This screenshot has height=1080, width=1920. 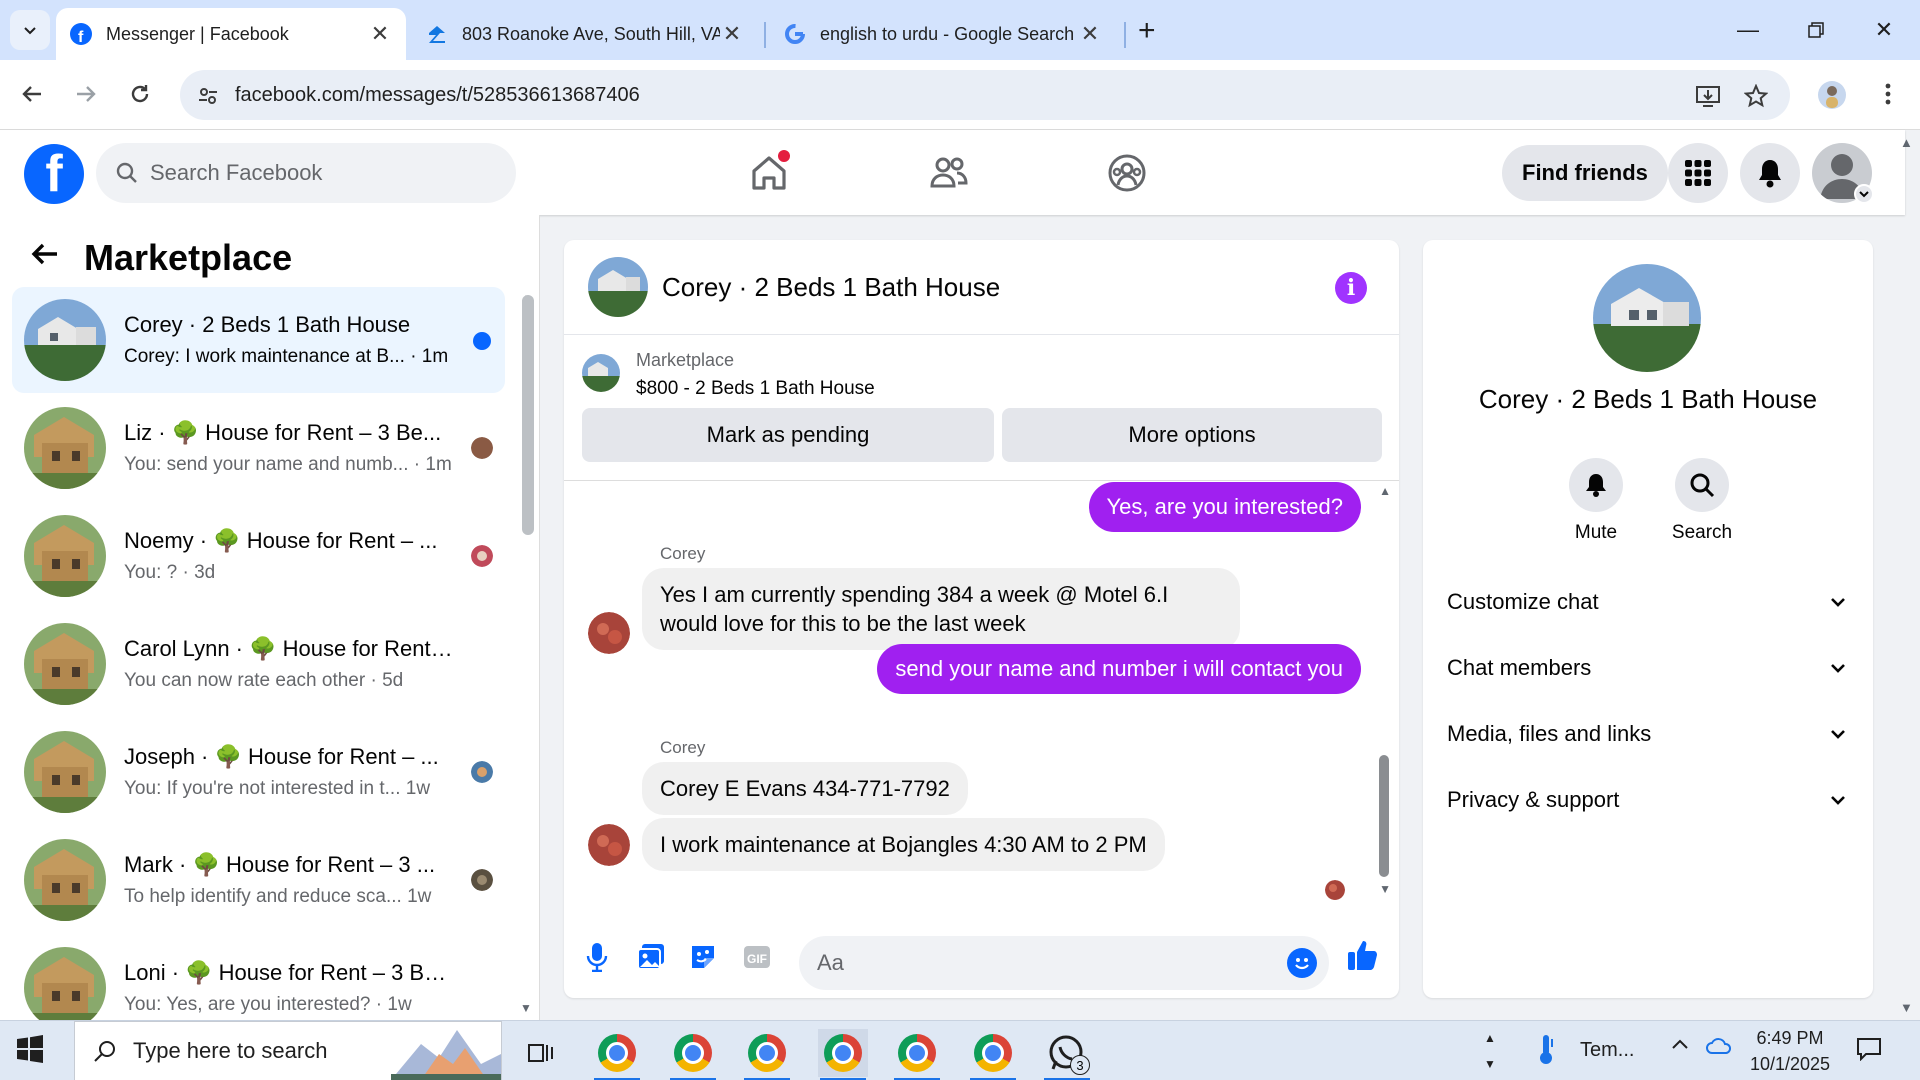 What do you see at coordinates (805, 788) in the screenshot?
I see `incoming-message: Corey E Evans 434-771-7792` at bounding box center [805, 788].